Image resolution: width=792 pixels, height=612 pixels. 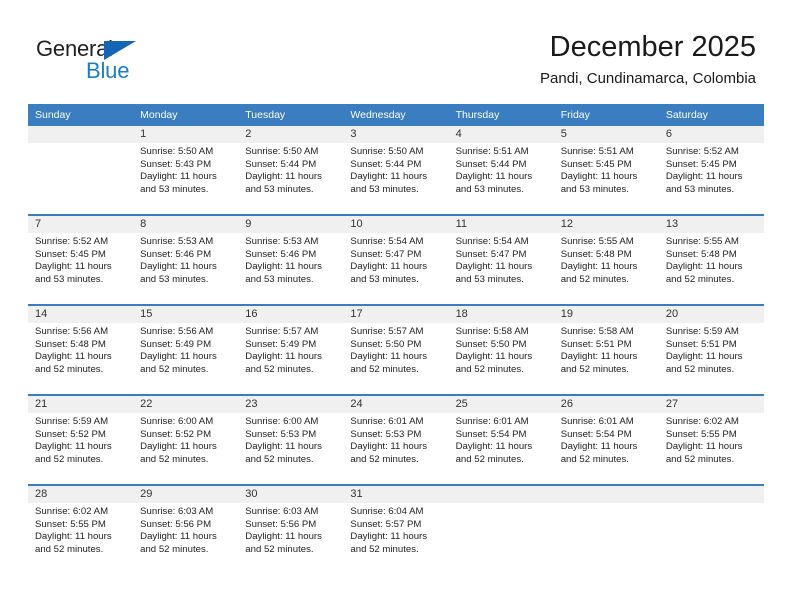 I want to click on day-number-band: 25, so click(x=501, y=404).